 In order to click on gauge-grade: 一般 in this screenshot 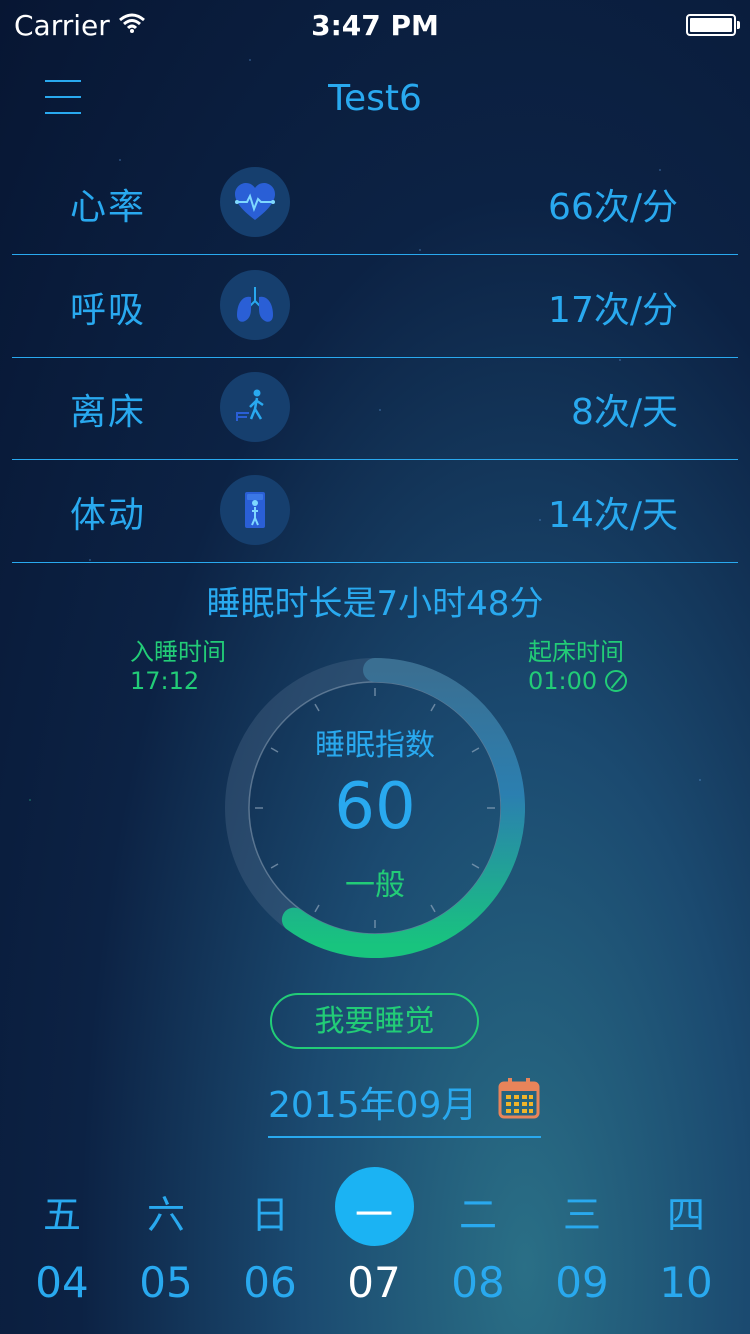, I will do `click(375, 885)`.